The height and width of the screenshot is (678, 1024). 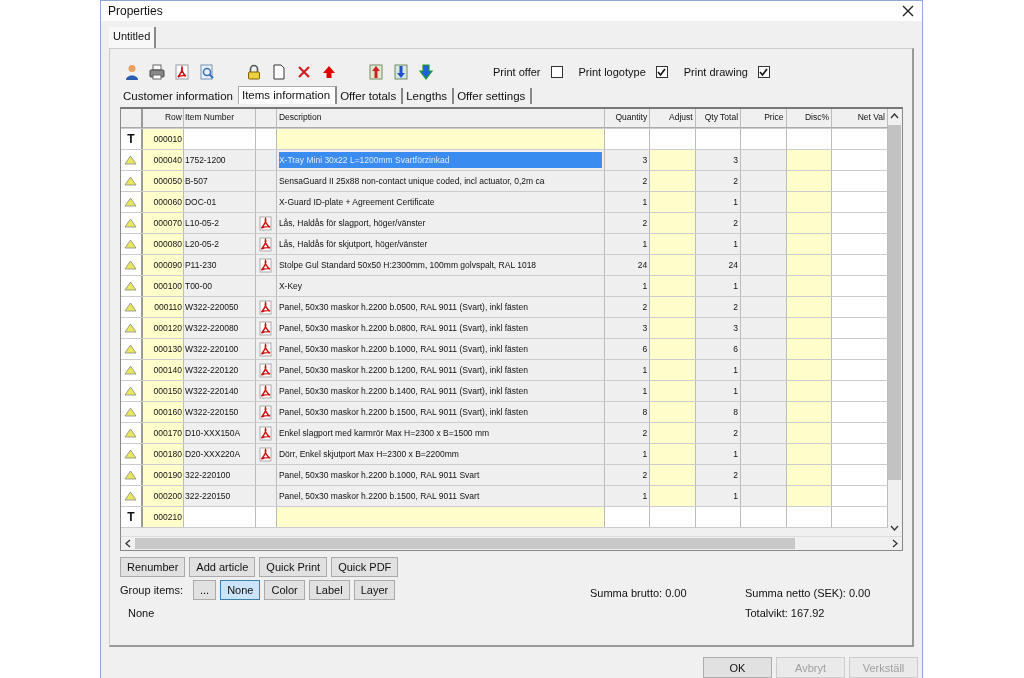 I want to click on group-option-button: None, so click(x=240, y=590).